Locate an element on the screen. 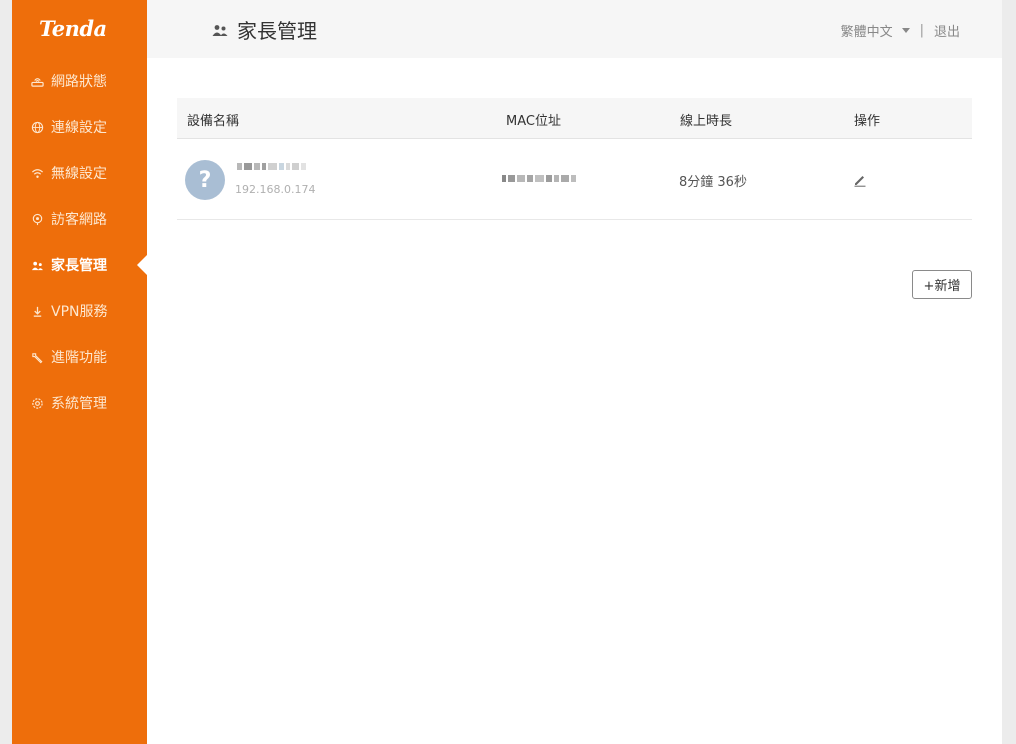 Image resolution: width=1016 pixels, height=744 pixels. column-header-device-name: 設備名稱 is located at coordinates (213, 121).